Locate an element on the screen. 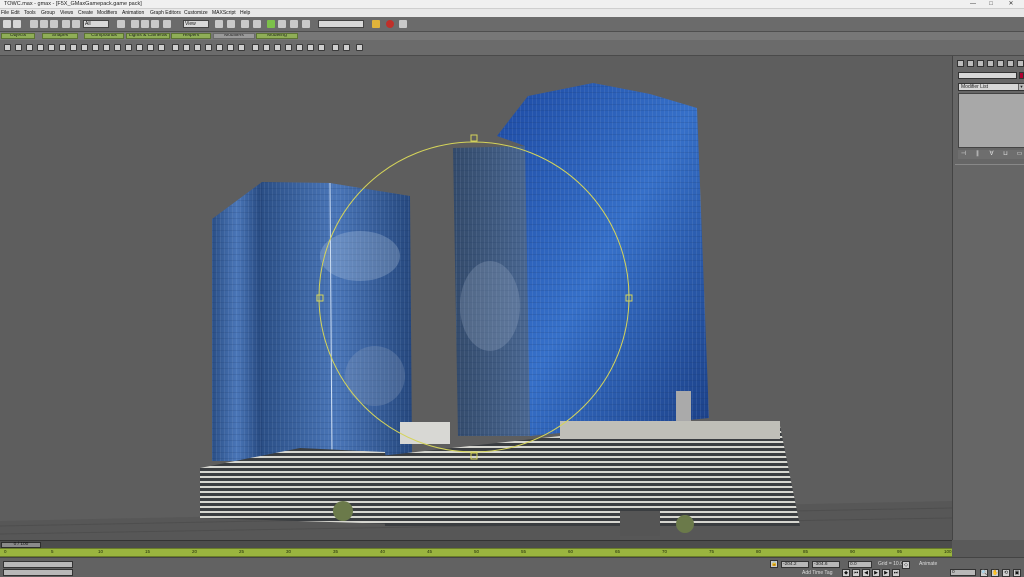 Image resolution: width=1024 pixels, height=577 pixels. quick-render-icon is located at coordinates (403, 24).